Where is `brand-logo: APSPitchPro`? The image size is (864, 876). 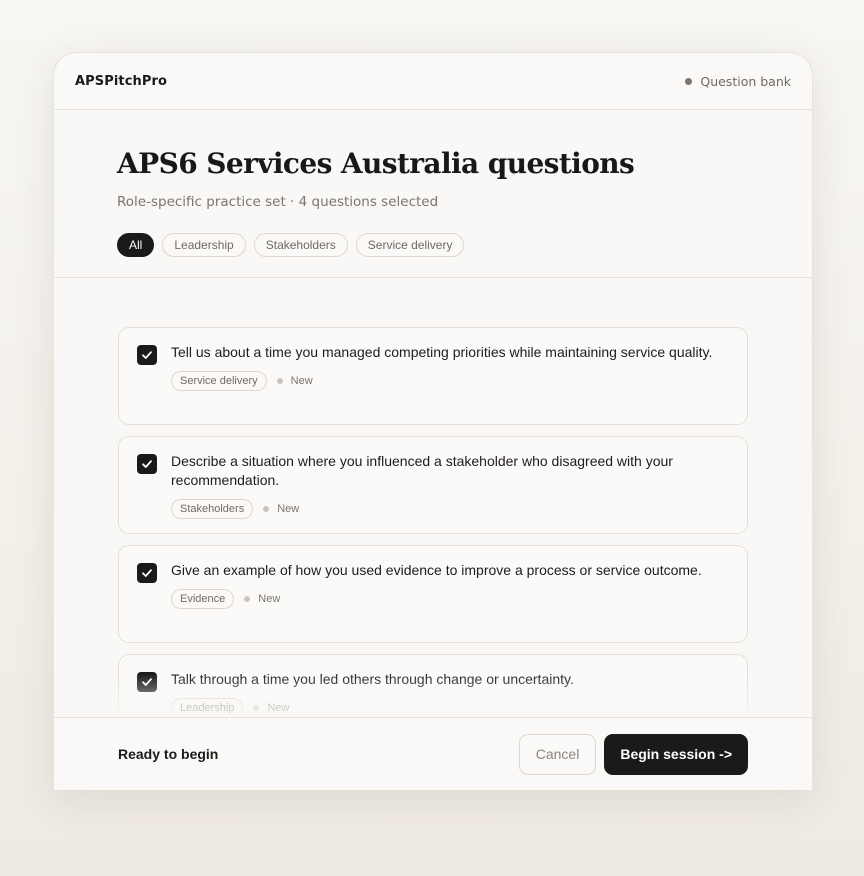
brand-logo: APSPitchPro is located at coordinates (121, 81).